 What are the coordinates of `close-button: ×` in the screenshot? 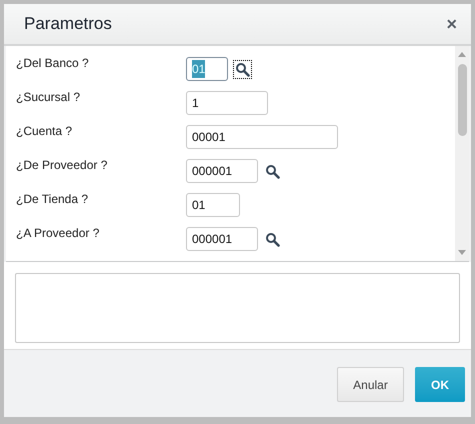 It's located at (451, 24).